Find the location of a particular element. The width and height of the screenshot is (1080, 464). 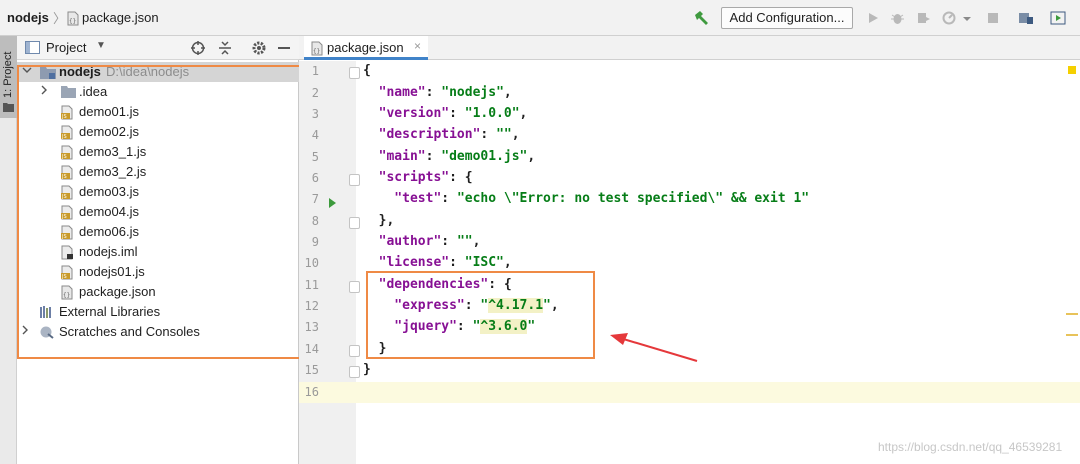

close-icon: × is located at coordinates (417, 46).